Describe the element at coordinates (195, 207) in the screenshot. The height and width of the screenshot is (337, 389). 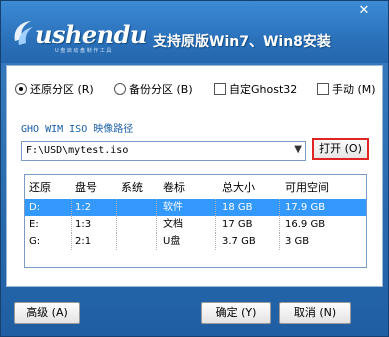
I see `table-row: D: 1:2 软件 18 GB 17.9 GB` at that location.